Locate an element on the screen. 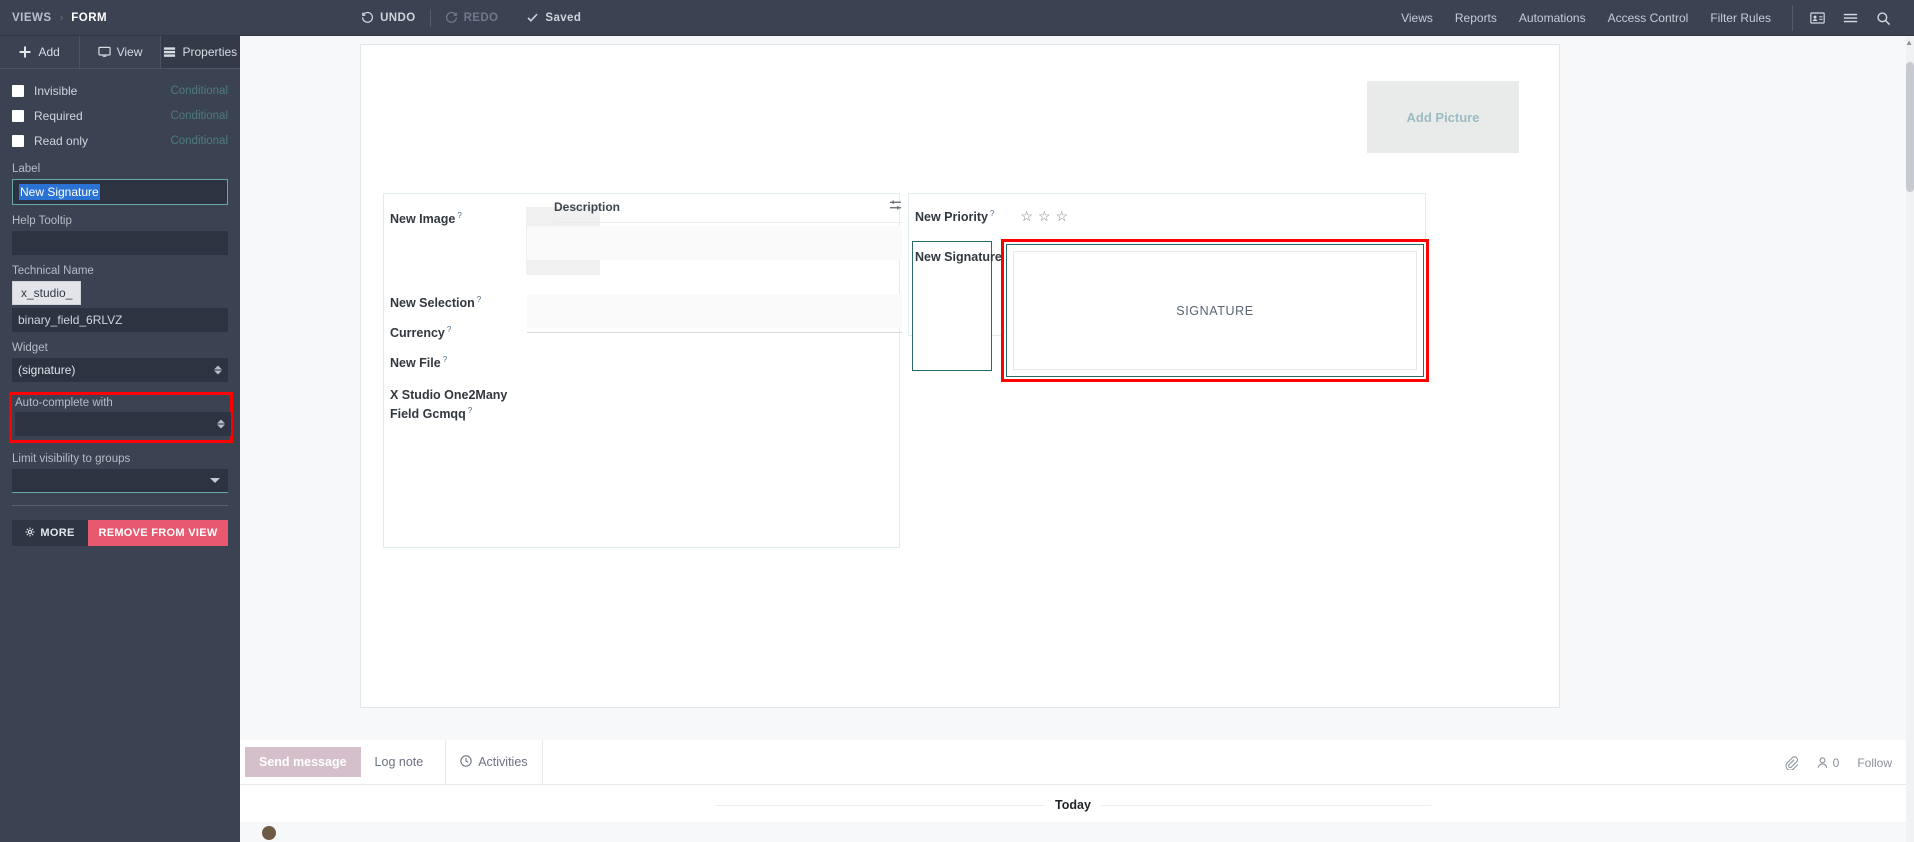 The height and width of the screenshot is (842, 1914). invisible-conditional-link: Conditional is located at coordinates (199, 91).